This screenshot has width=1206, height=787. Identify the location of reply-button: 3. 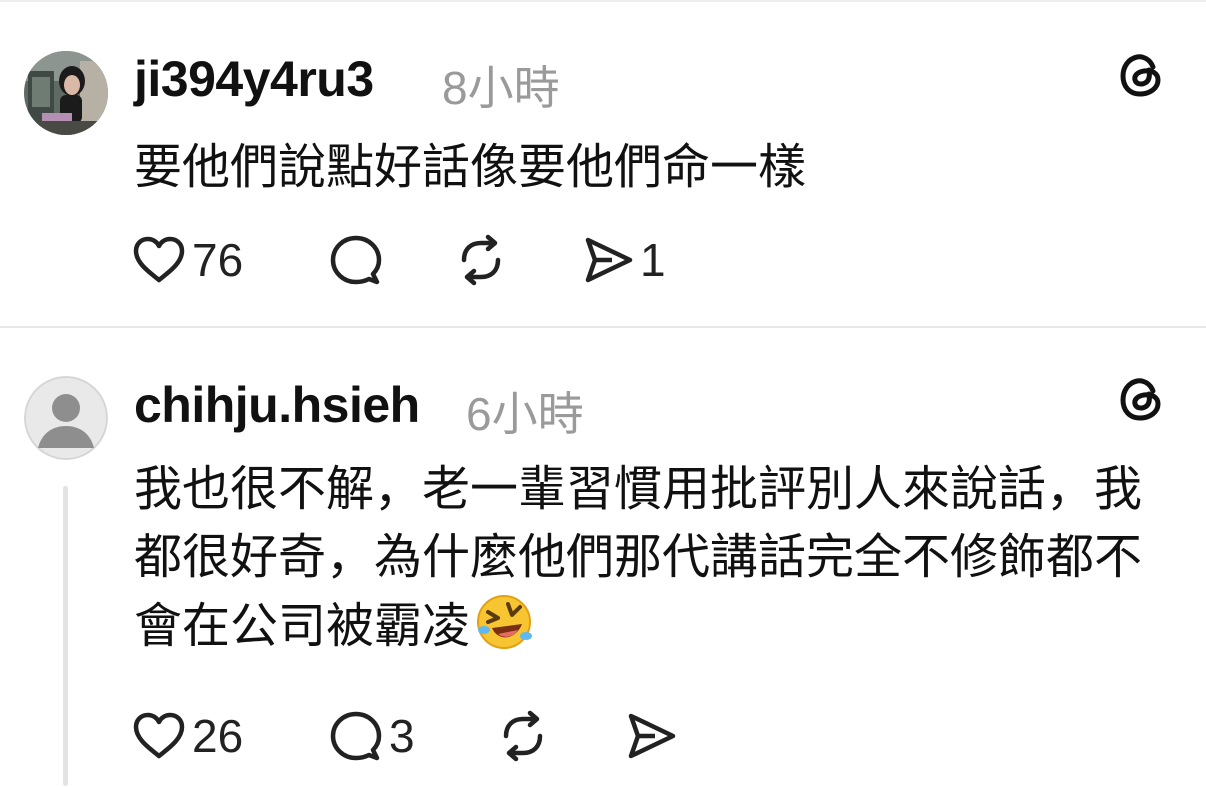
(372, 736).